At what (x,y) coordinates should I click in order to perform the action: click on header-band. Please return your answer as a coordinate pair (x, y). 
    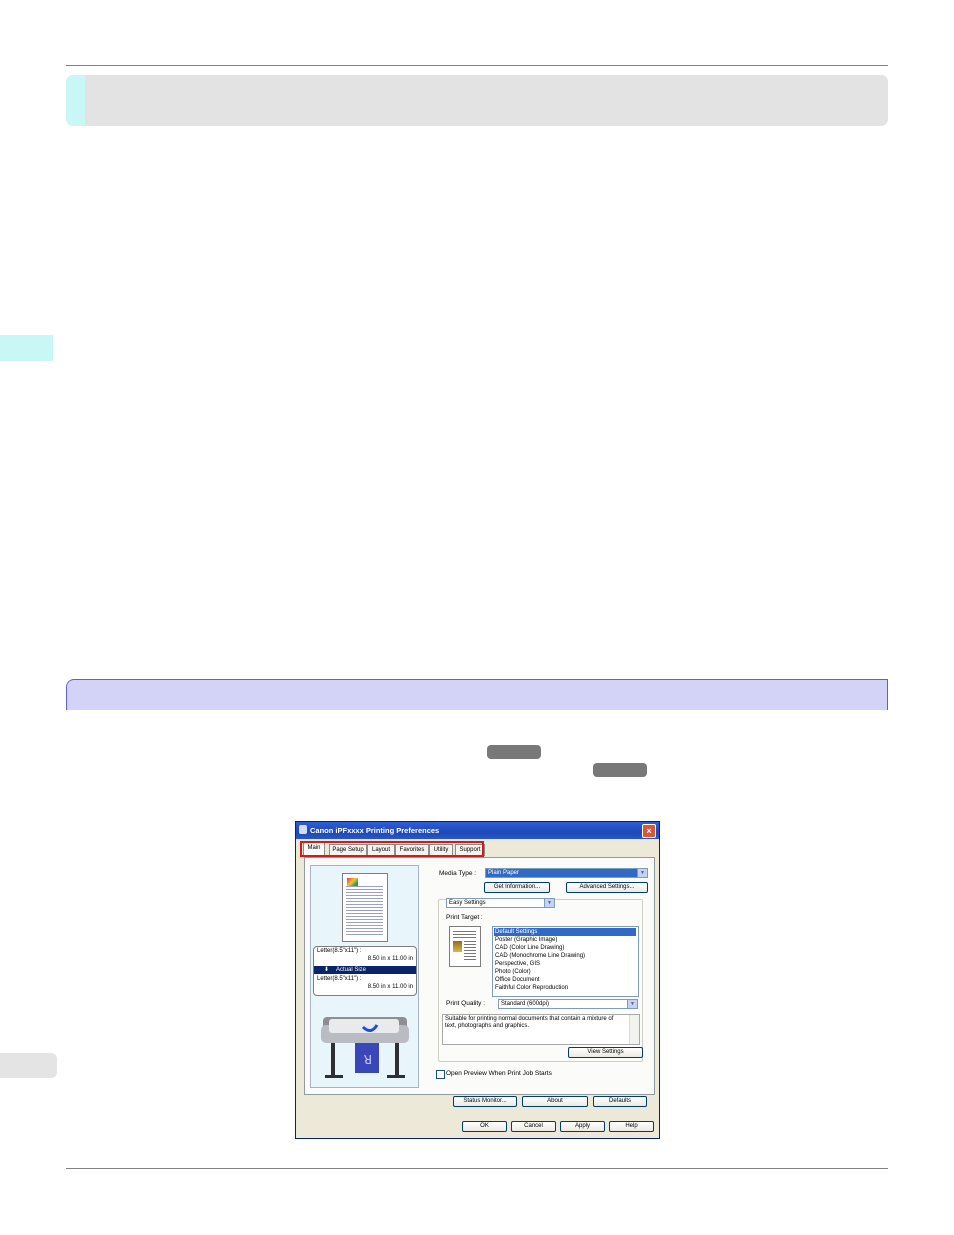
    Looking at the image, I should click on (477, 100).